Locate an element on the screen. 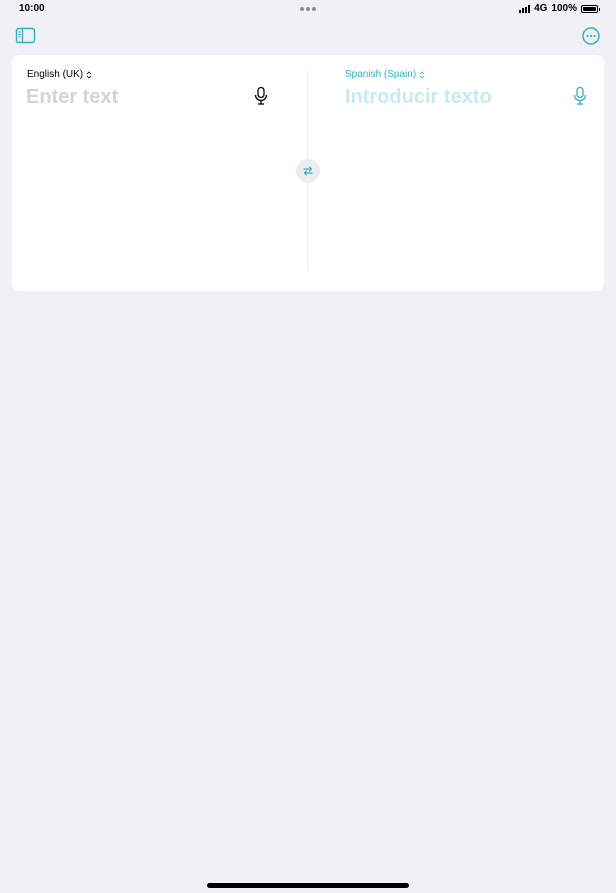  source-text-input is located at coordinates (136, 97).